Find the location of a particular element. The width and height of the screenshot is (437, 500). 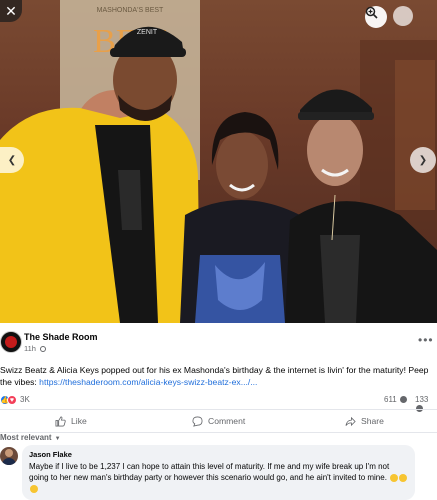

close-icon: ✕ is located at coordinates (11, 10).